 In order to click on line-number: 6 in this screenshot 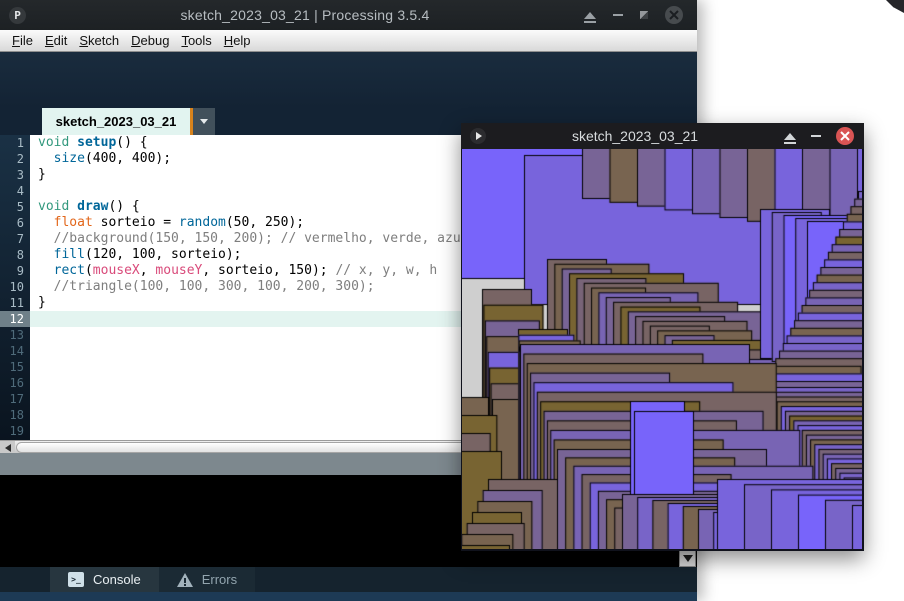, I will do `click(20, 223)`.